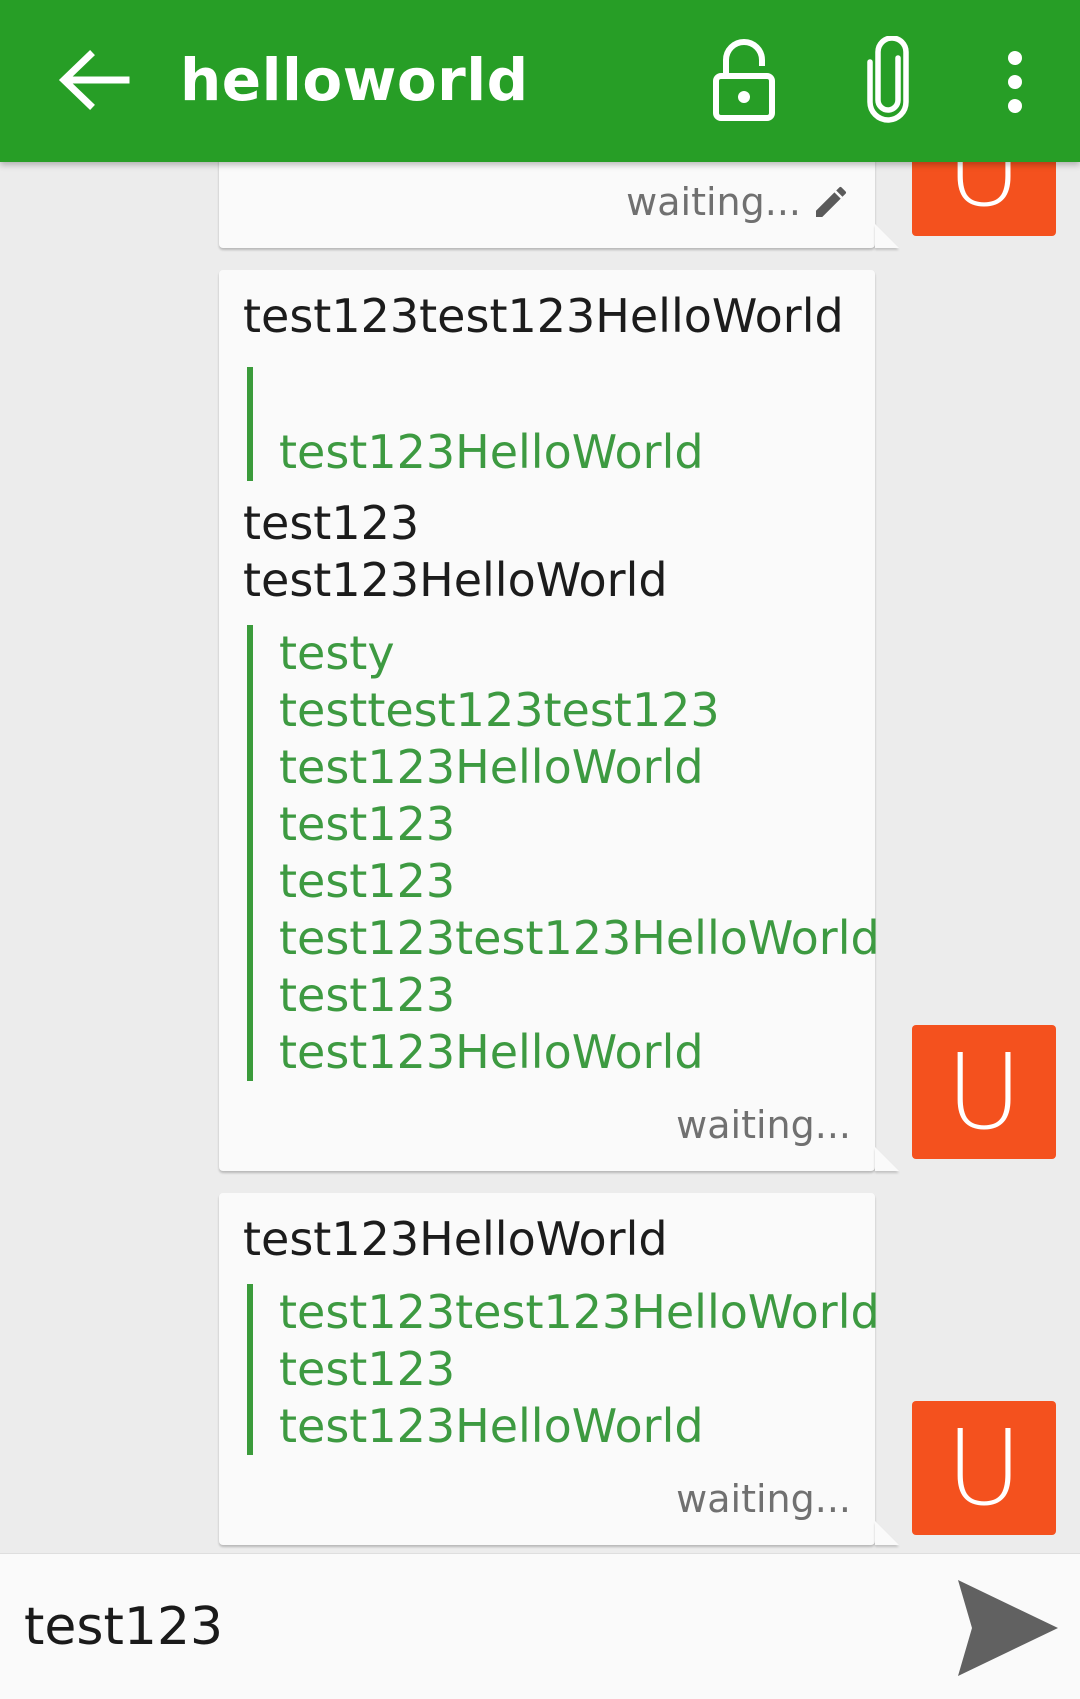 The width and height of the screenshot is (1080, 1699). What do you see at coordinates (464, 1627) in the screenshot?
I see `message-input` at bounding box center [464, 1627].